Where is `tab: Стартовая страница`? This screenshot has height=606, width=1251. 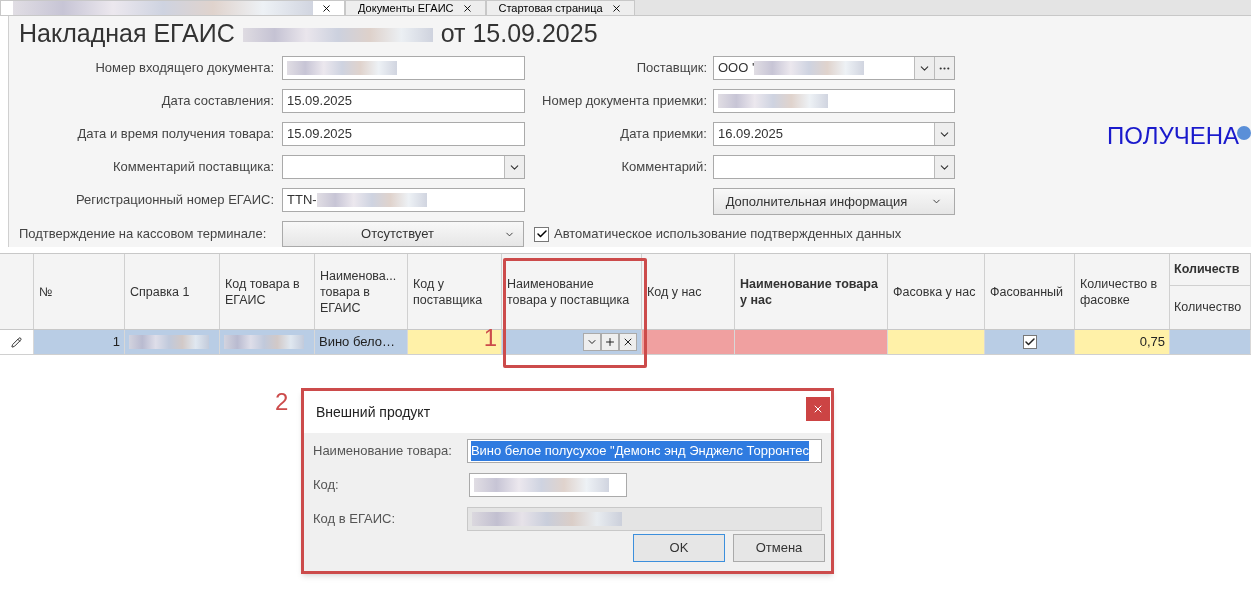
tab: Стартовая страница is located at coordinates (560, 7).